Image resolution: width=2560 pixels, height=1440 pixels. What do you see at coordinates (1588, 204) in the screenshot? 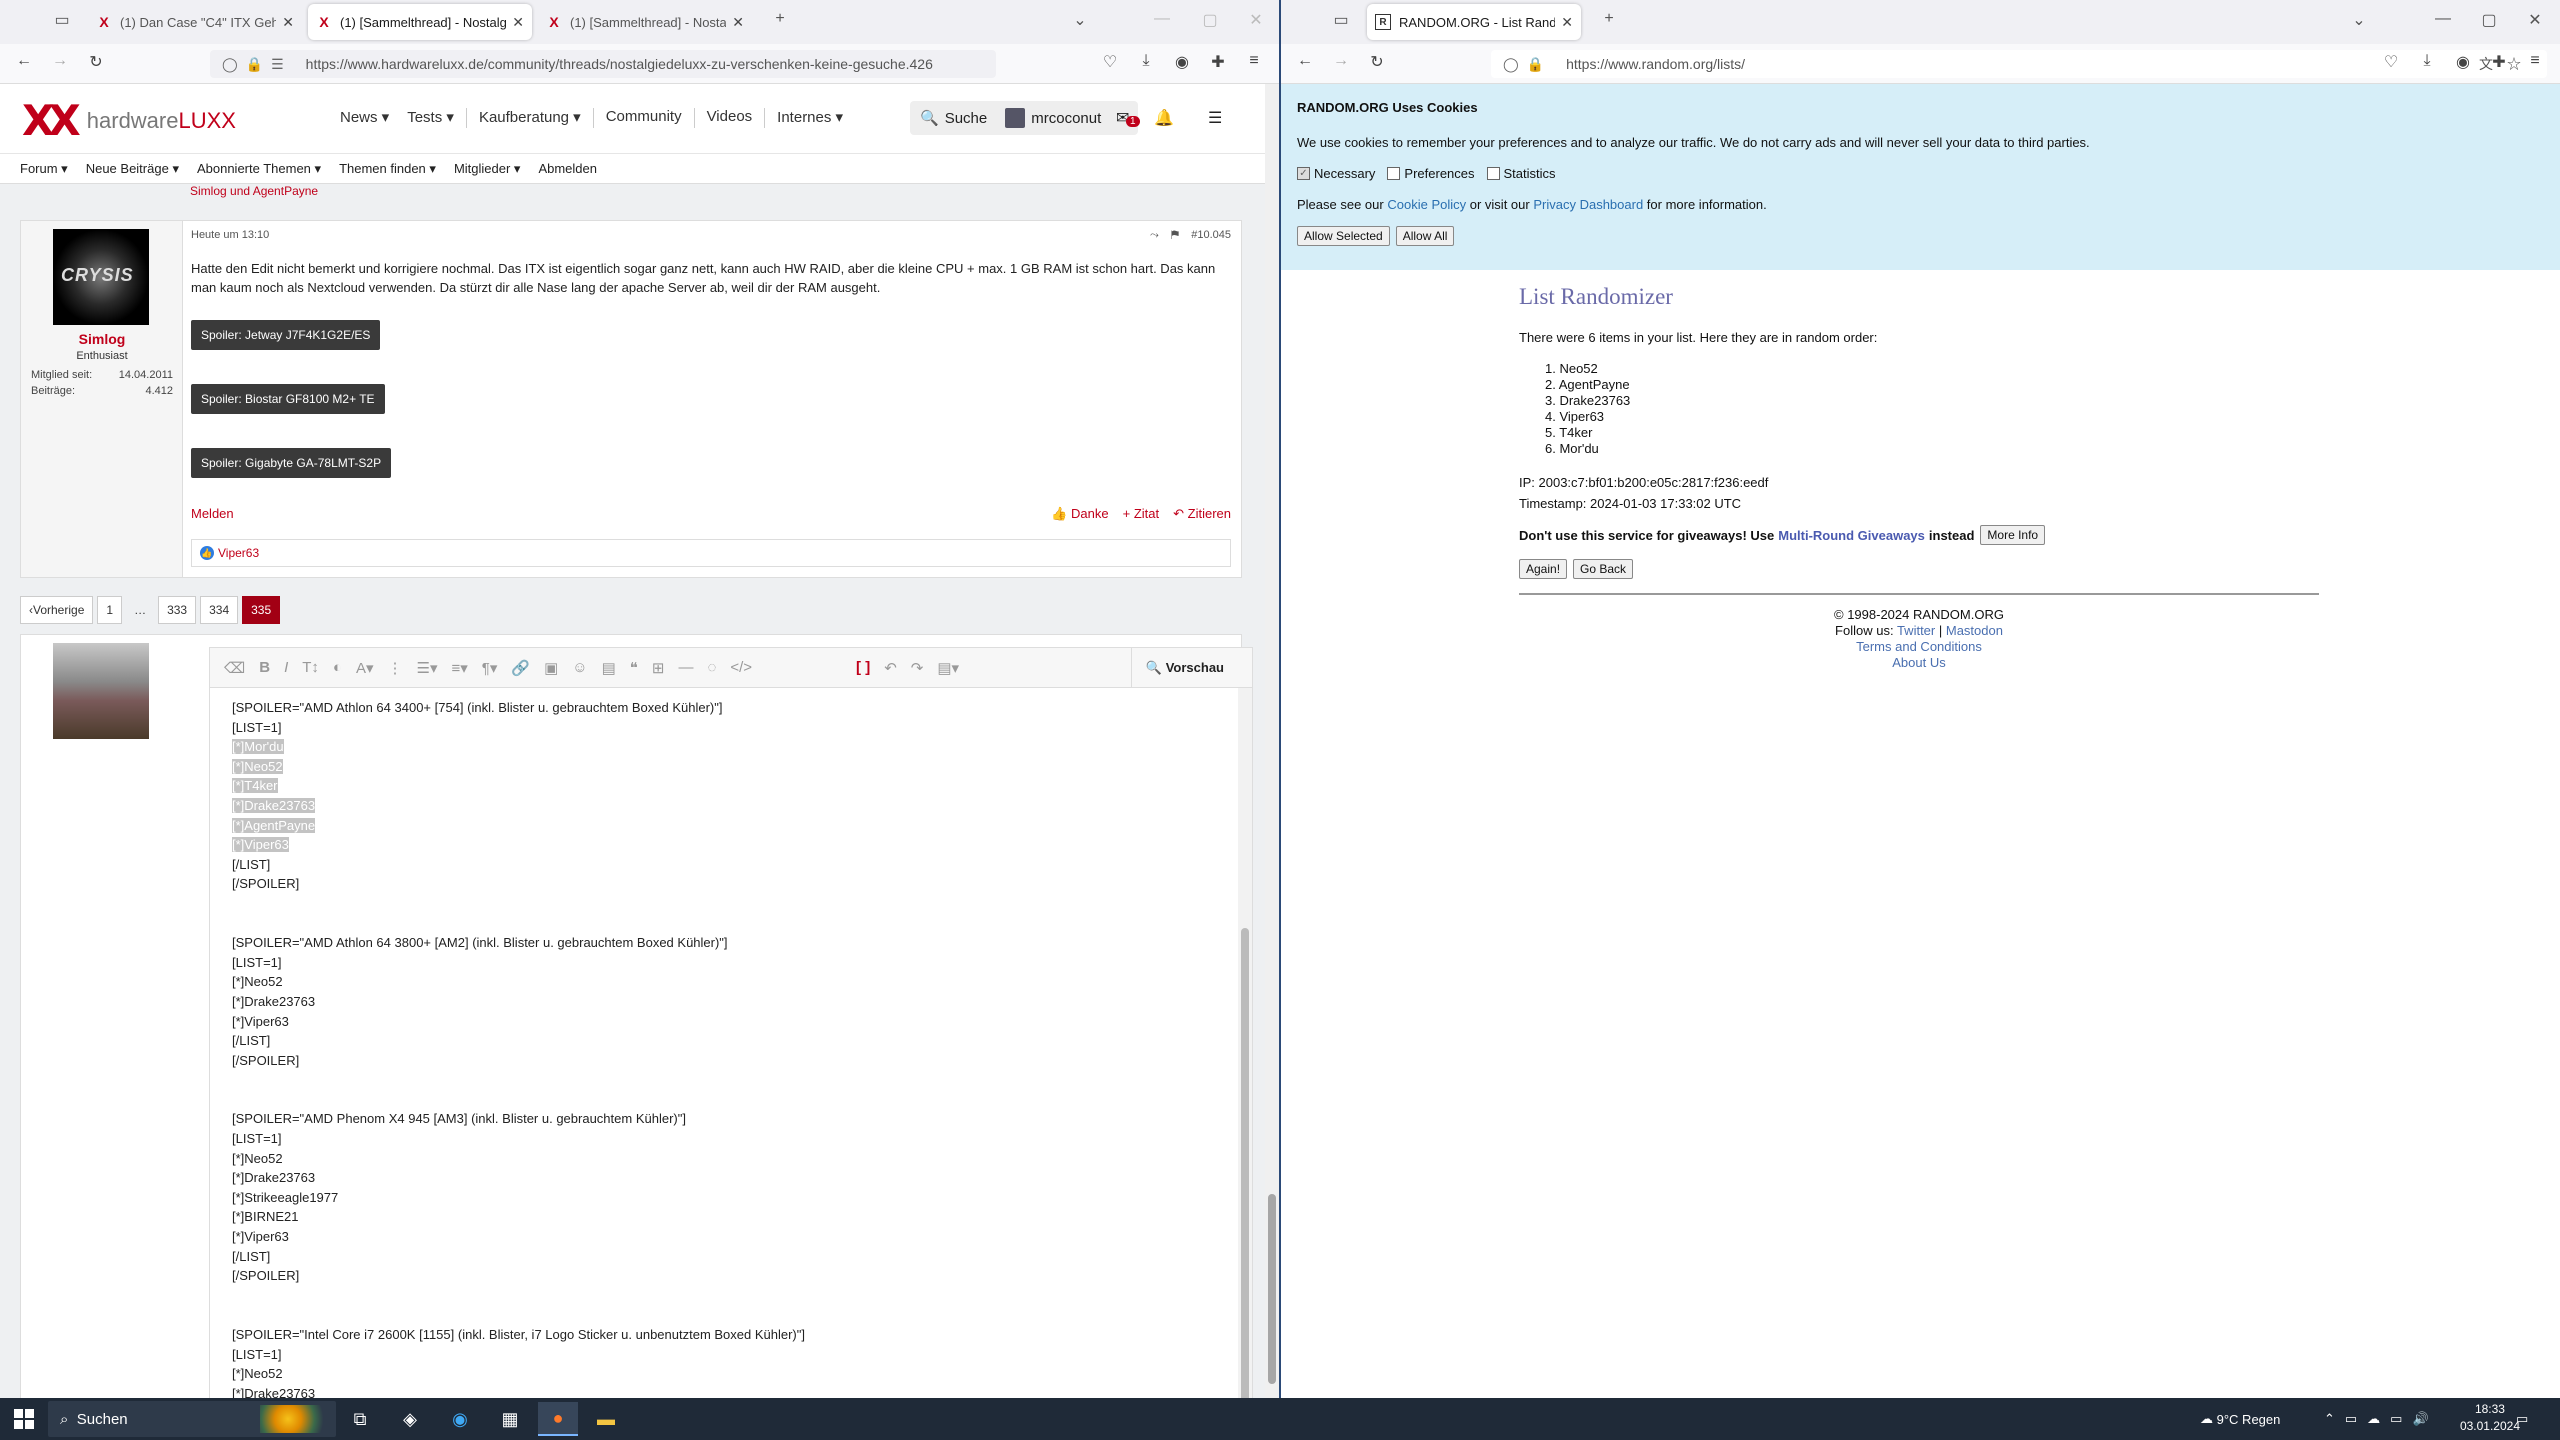
I see `privacy-dashboard-link: Privacy Dashboard` at bounding box center [1588, 204].